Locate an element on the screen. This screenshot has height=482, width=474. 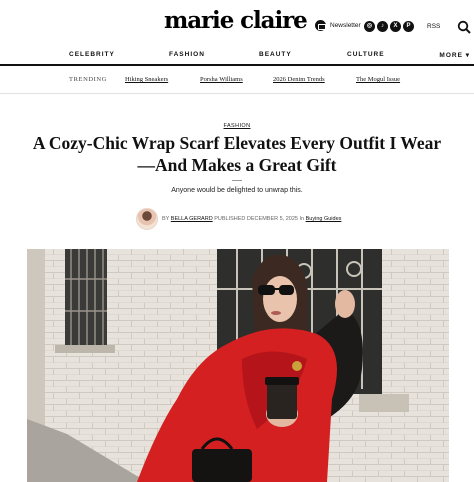
trending-link: Hiking Sneakers is located at coordinates (146, 79).